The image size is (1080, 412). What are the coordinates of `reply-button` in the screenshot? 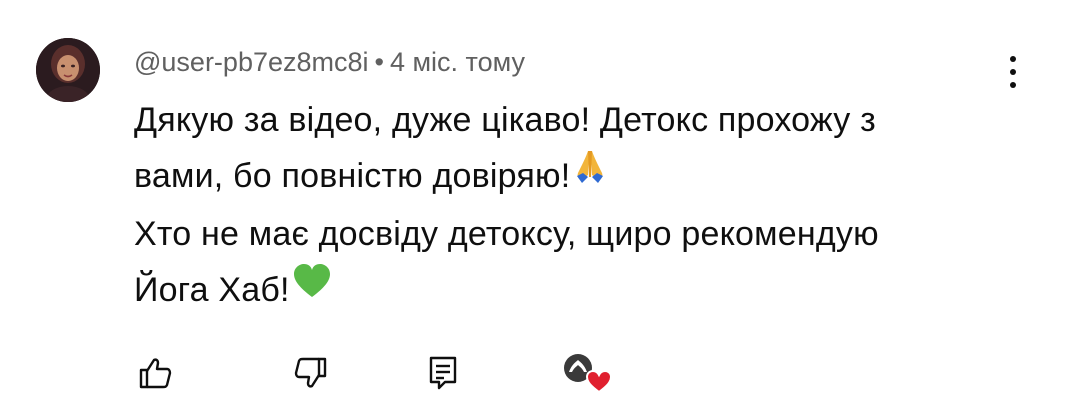 It's located at (443, 373).